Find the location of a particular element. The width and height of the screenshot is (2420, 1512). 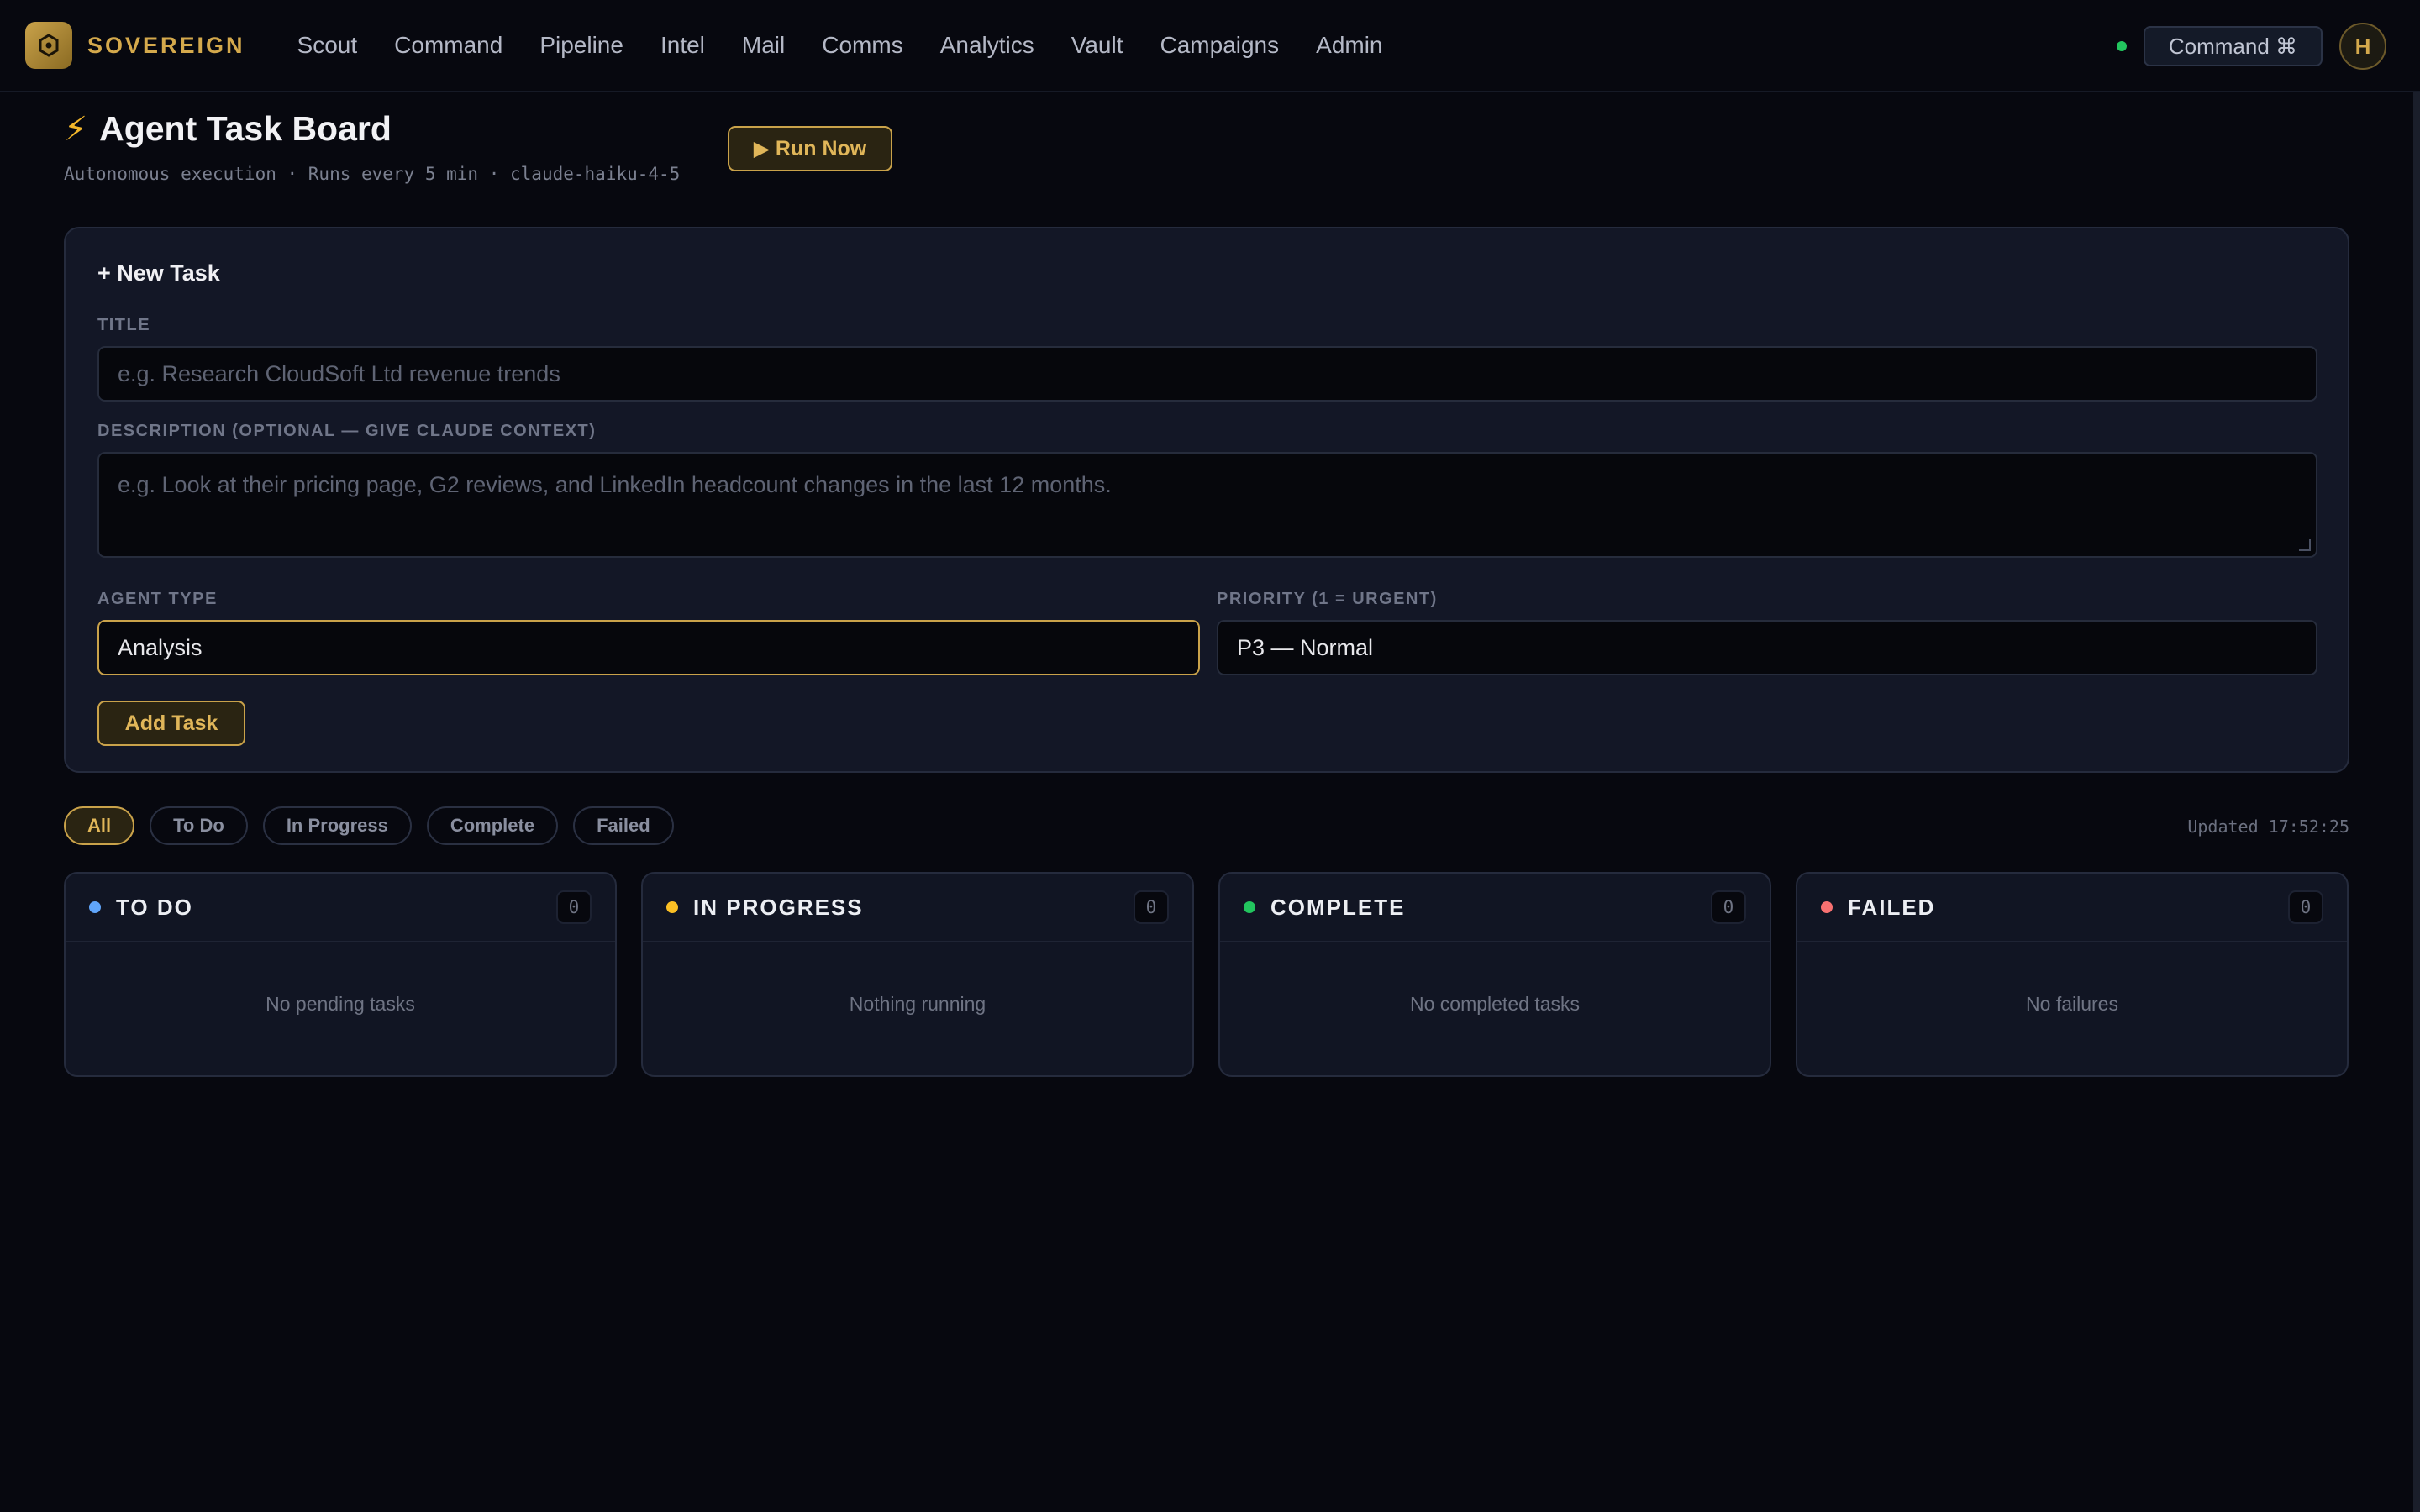

brand-name: SOVEREIGN is located at coordinates (166, 45).